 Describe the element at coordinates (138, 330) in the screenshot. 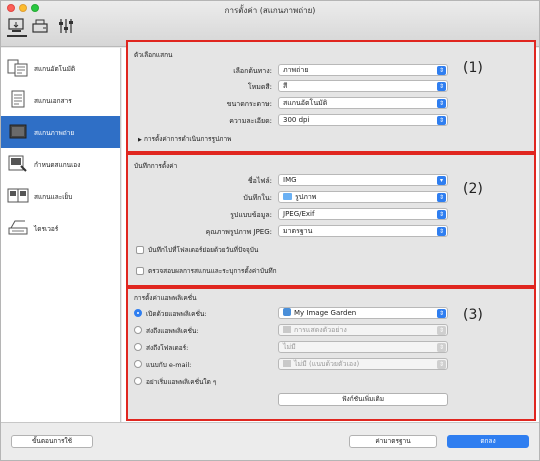

I see `send-to-app-radio` at that location.